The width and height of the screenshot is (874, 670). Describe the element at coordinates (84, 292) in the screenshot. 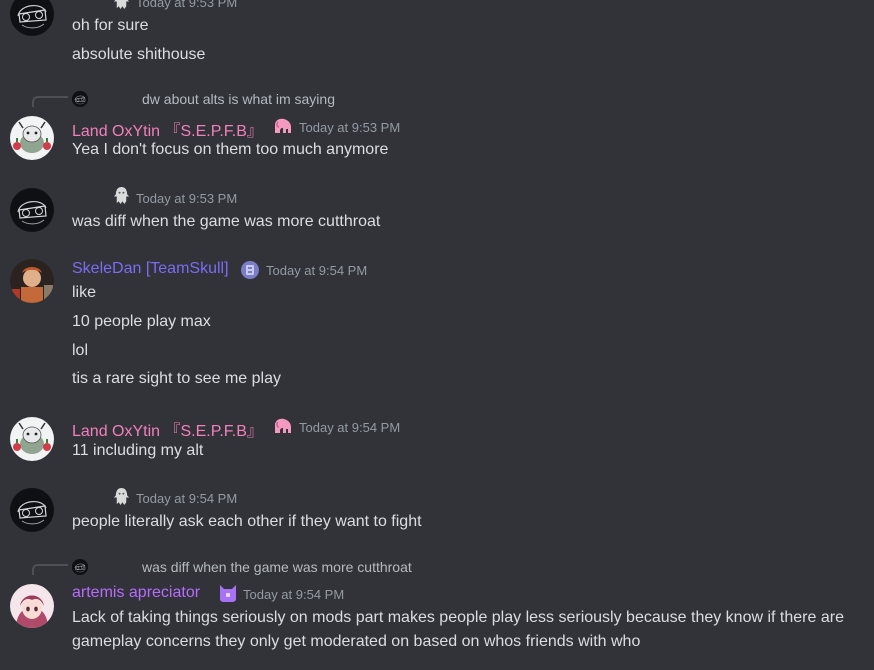

I see `message-line: like` at that location.